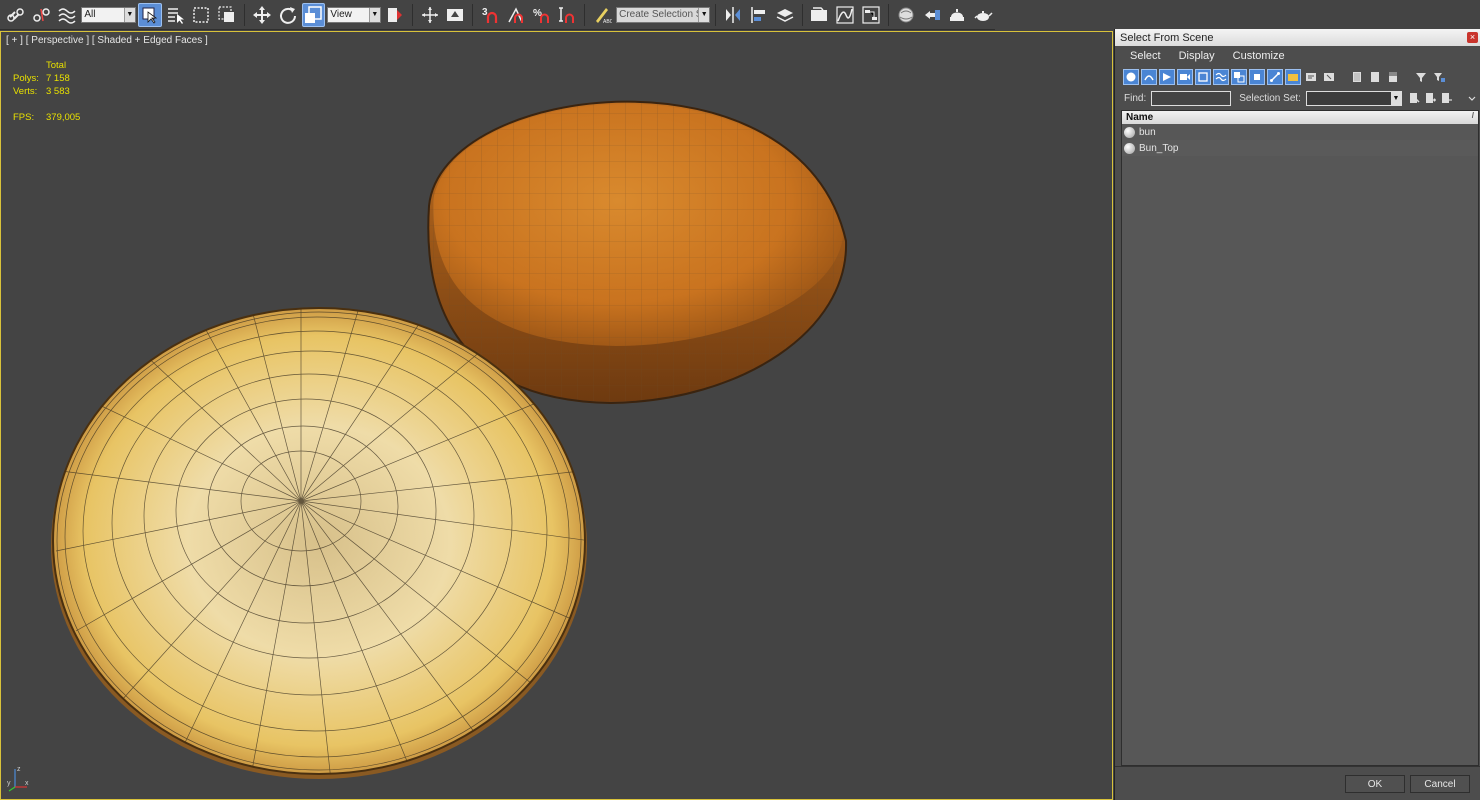  I want to click on cancel-button: Cancel, so click(1440, 784).